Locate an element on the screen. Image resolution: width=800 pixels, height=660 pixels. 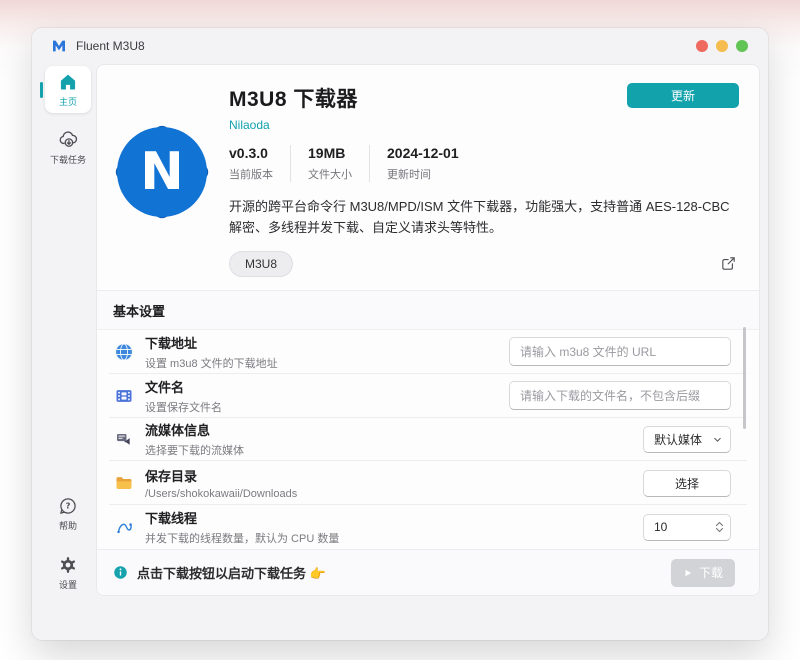
thread-count-value: 10 is located at coordinates (661, 527).